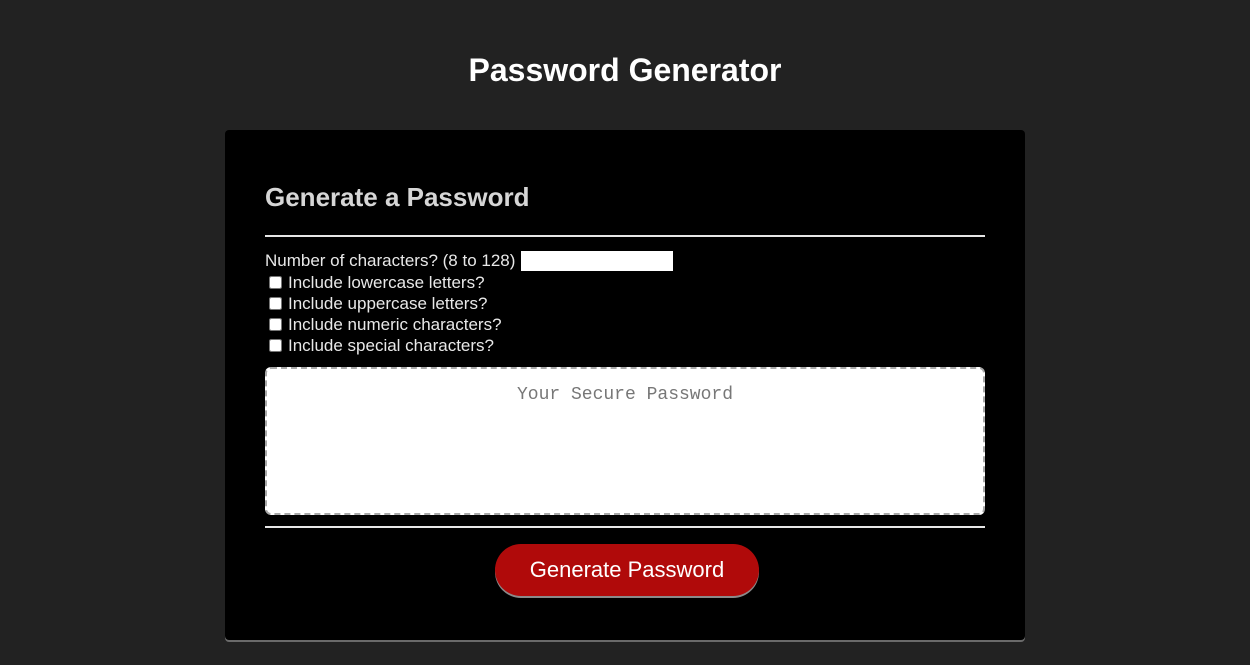  I want to click on card-title: Generate a Password, so click(397, 197).